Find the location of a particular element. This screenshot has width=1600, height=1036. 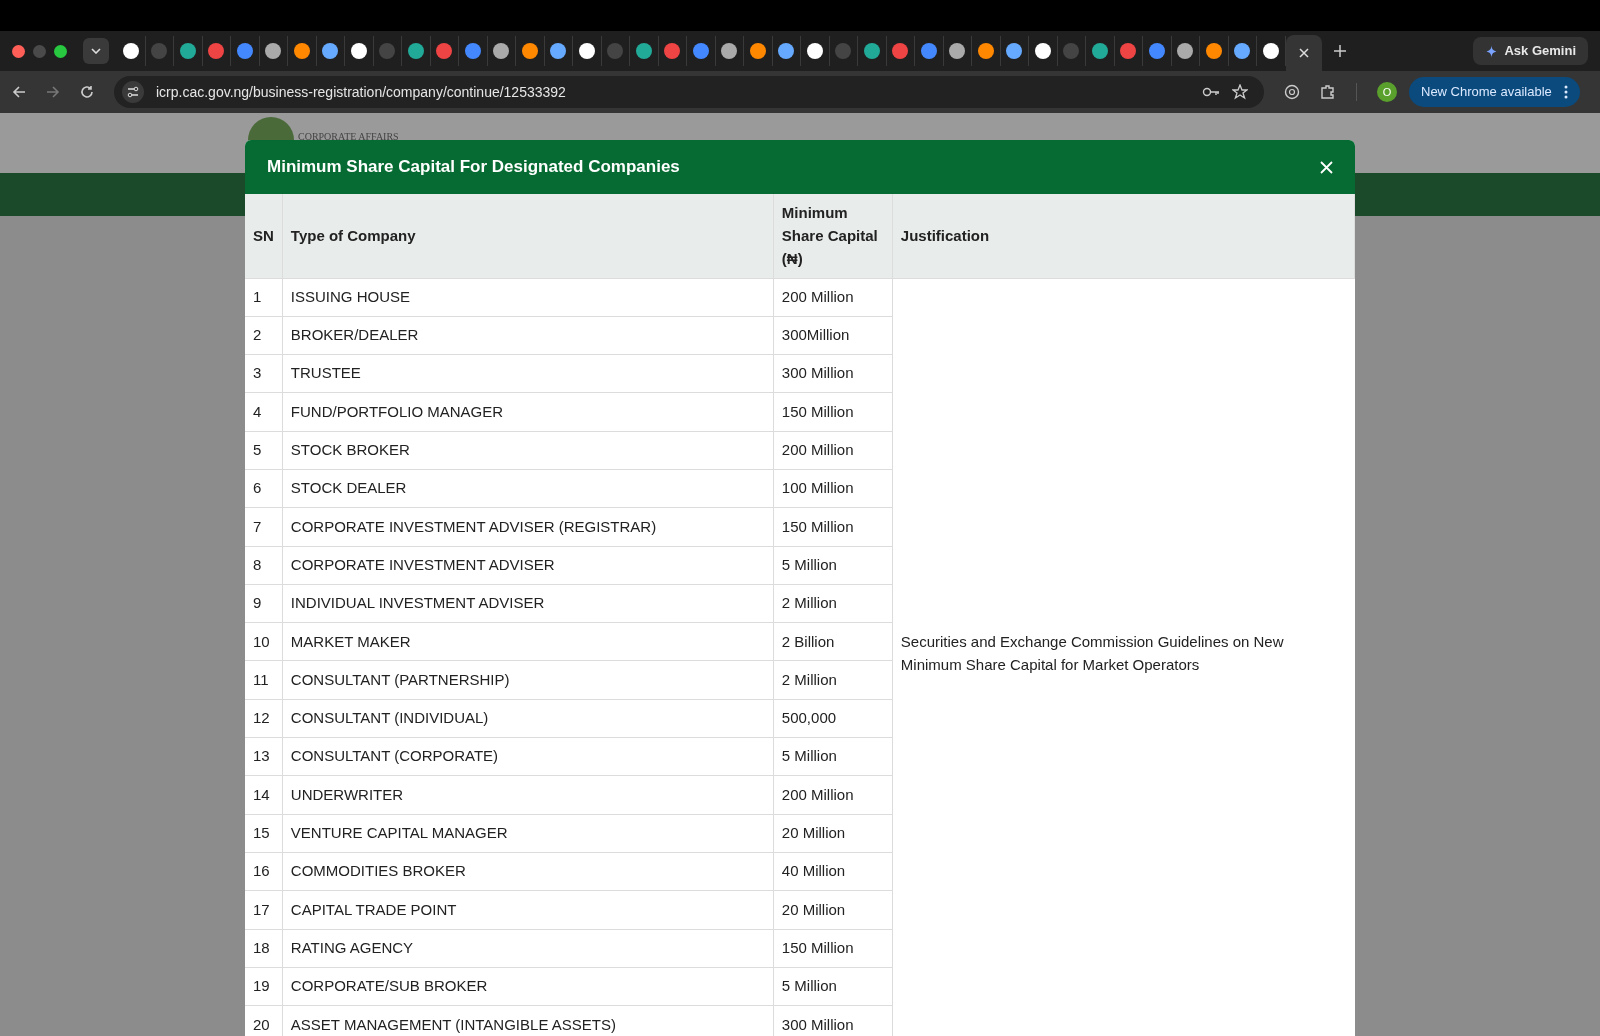

tab-search-button is located at coordinates (96, 51).